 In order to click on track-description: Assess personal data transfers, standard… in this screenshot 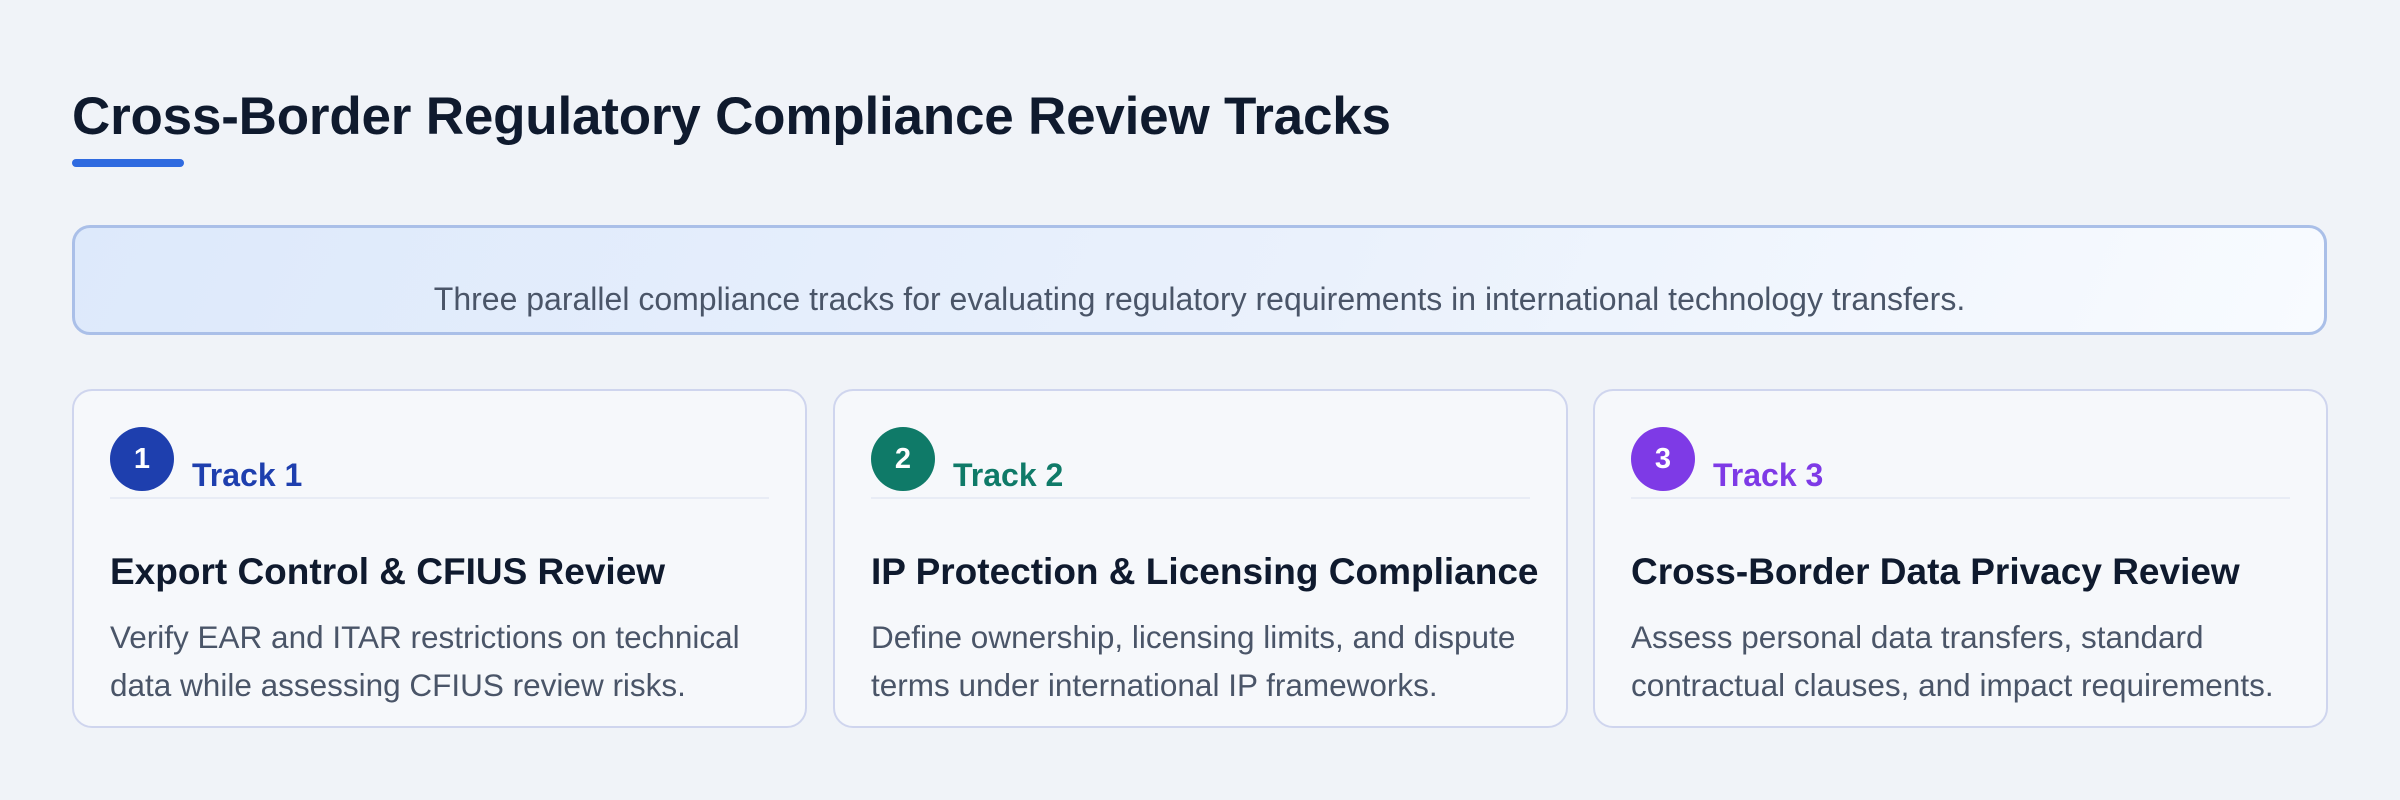, I will do `click(1952, 661)`.